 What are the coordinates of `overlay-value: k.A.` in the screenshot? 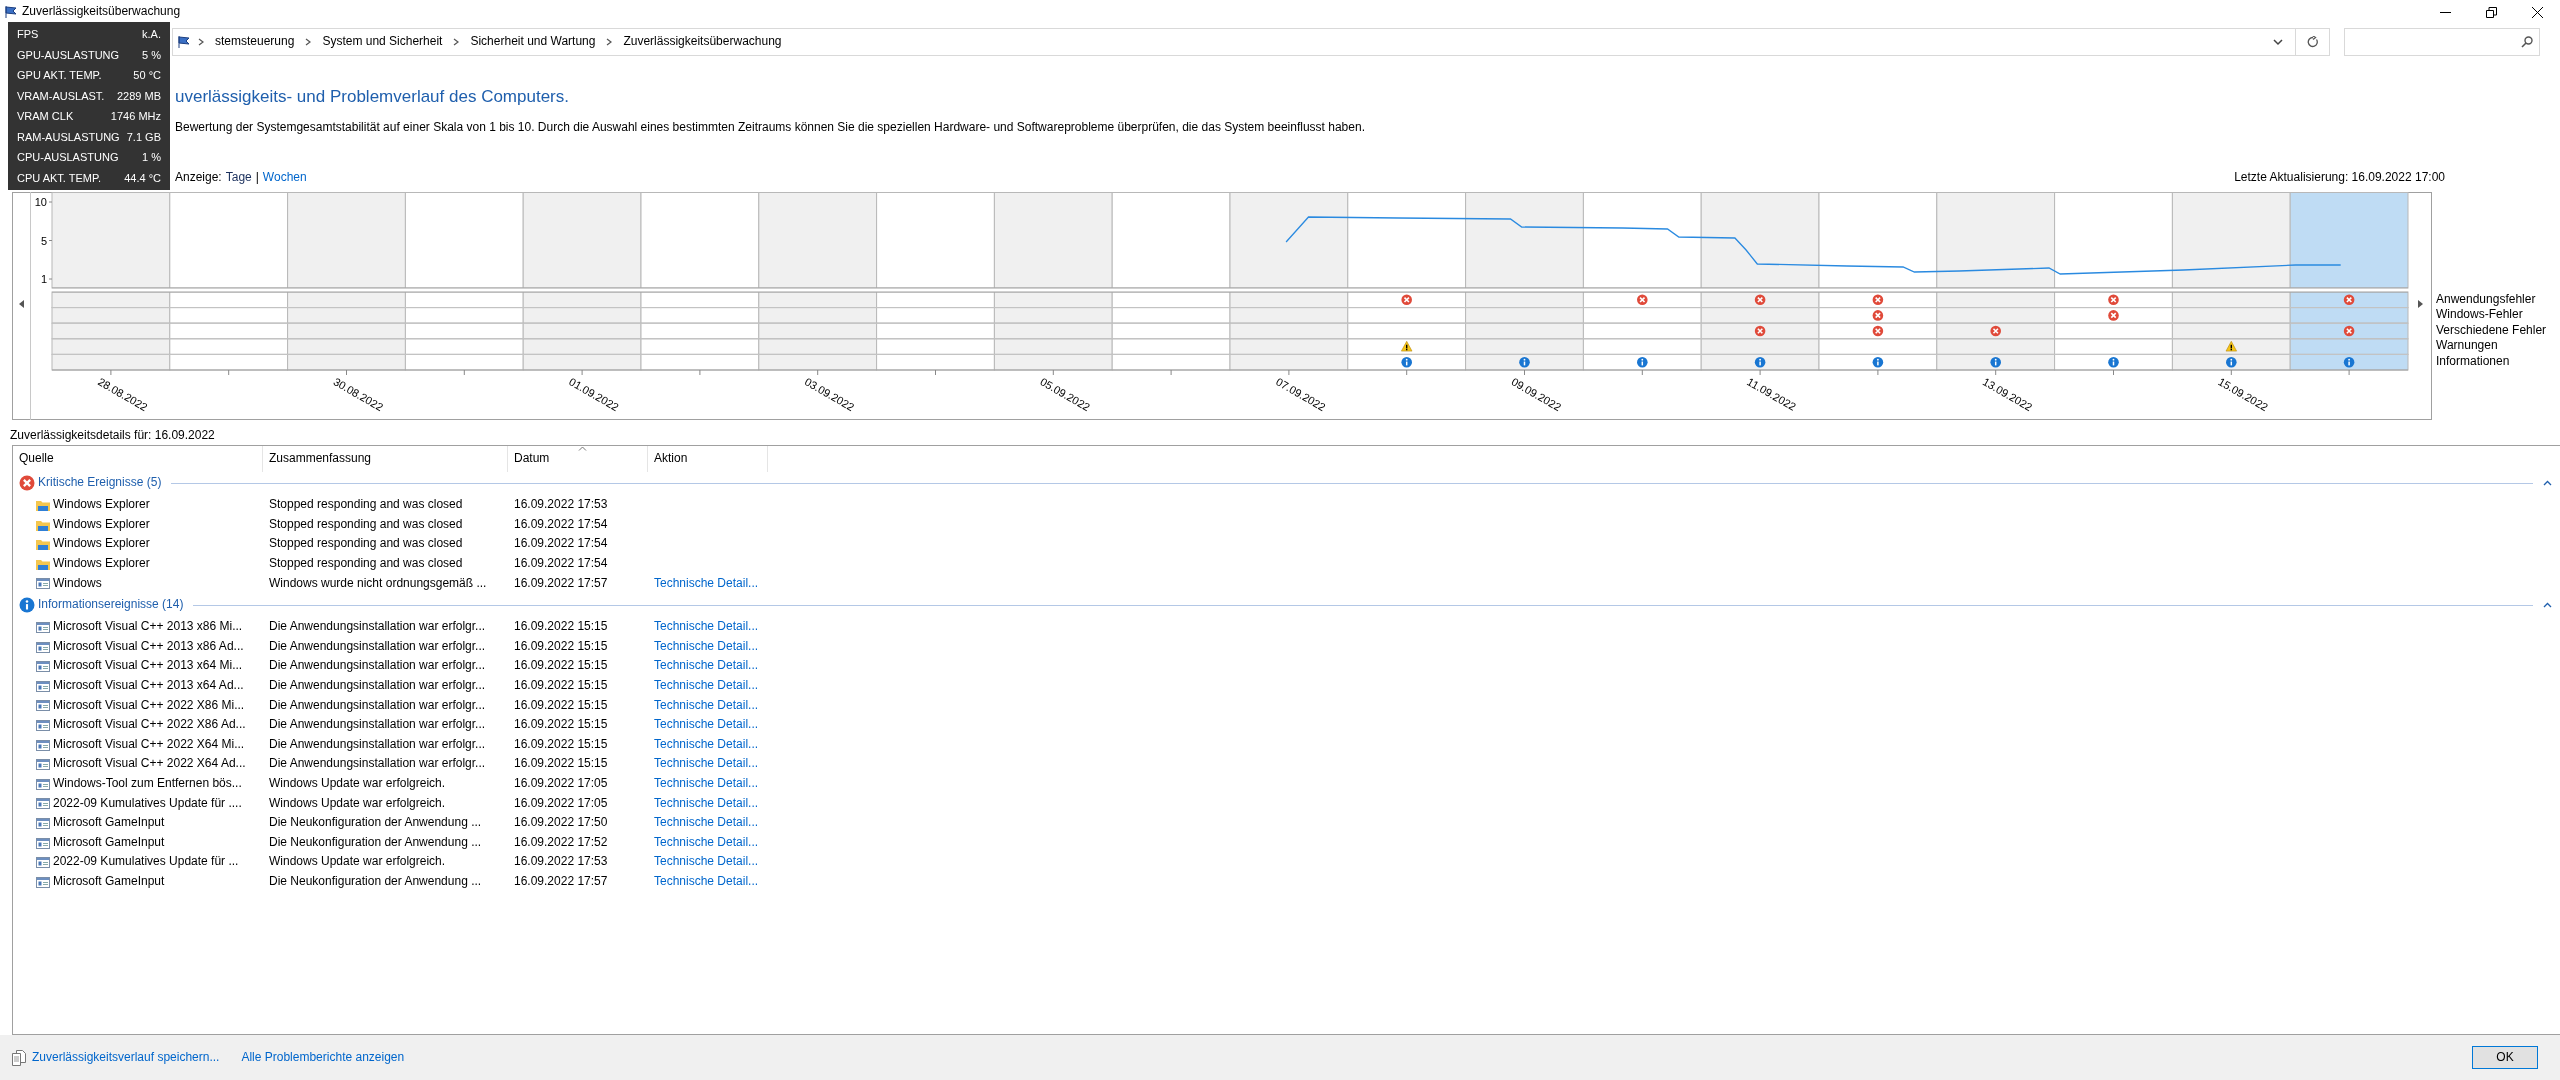 It's located at (151, 34).